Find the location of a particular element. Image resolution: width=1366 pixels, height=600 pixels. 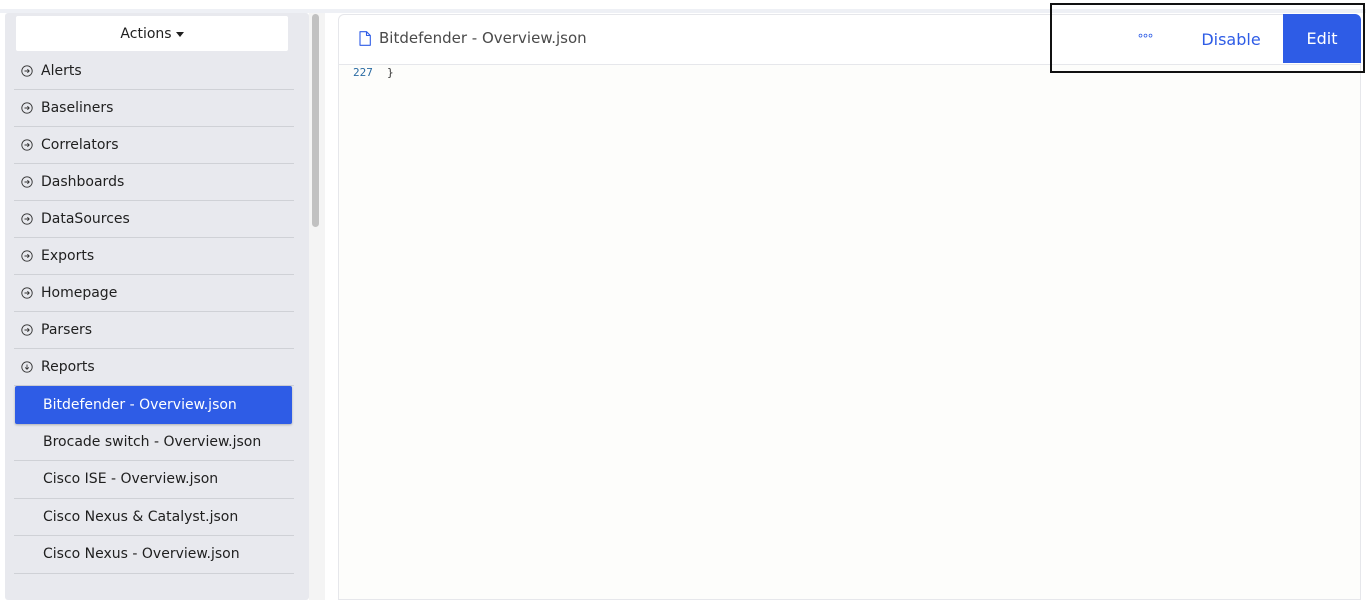

sidebar-item-exports: Exports is located at coordinates (154, 256).